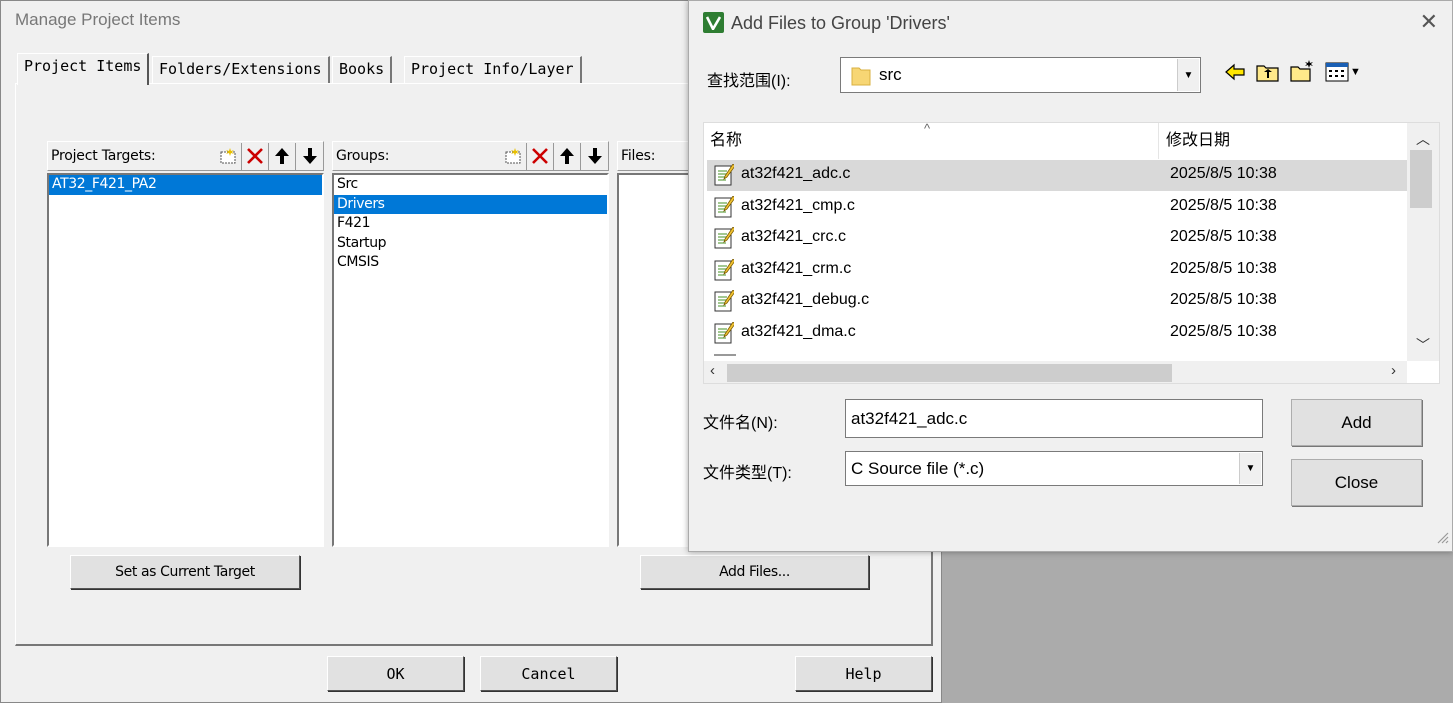 The width and height of the screenshot is (1453, 703). I want to click on resize-grip-icon, so click(1442, 539).